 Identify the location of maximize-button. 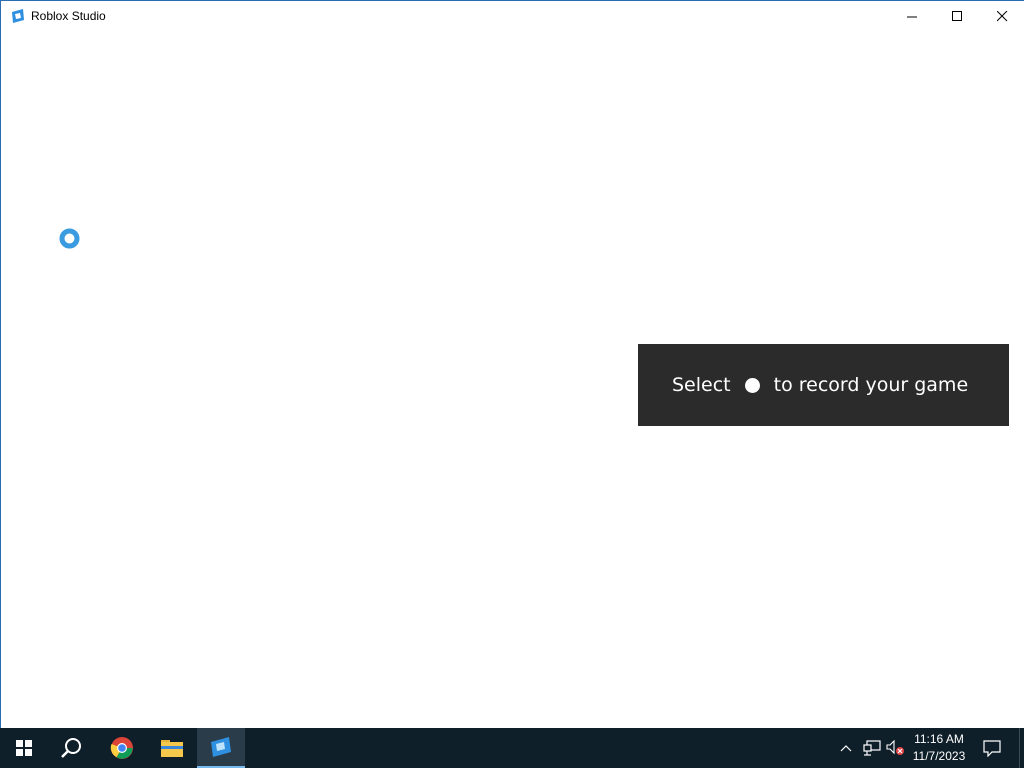
(957, 16).